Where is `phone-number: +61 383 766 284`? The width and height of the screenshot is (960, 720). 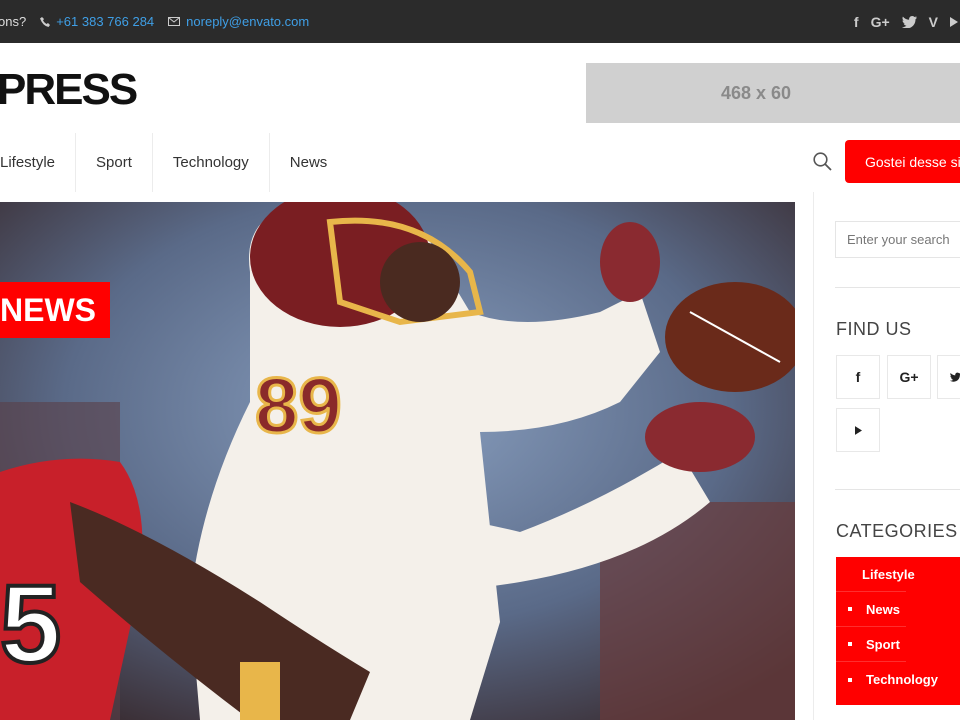 phone-number: +61 383 766 284 is located at coordinates (105, 21).